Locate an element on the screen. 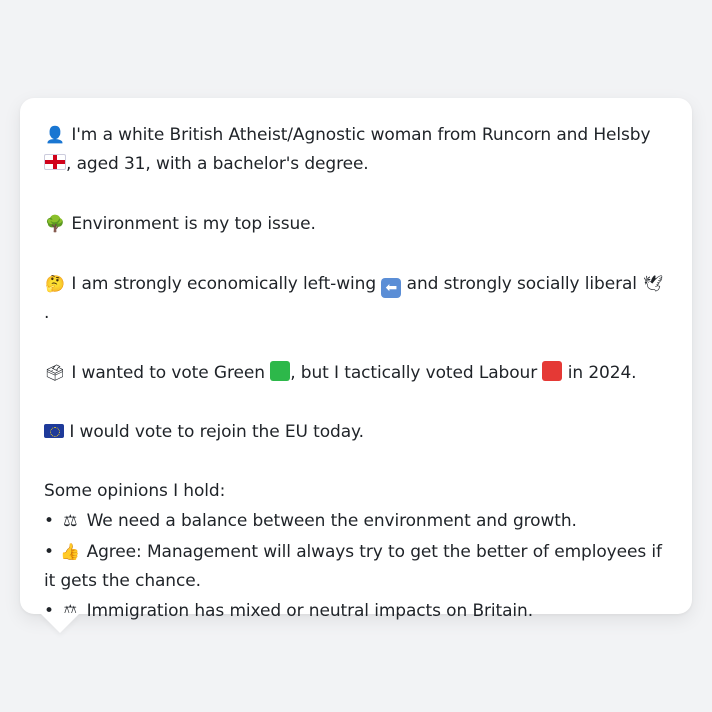 This screenshot has width=712, height=712. scales-icon: ⚖ is located at coordinates (70, 521).